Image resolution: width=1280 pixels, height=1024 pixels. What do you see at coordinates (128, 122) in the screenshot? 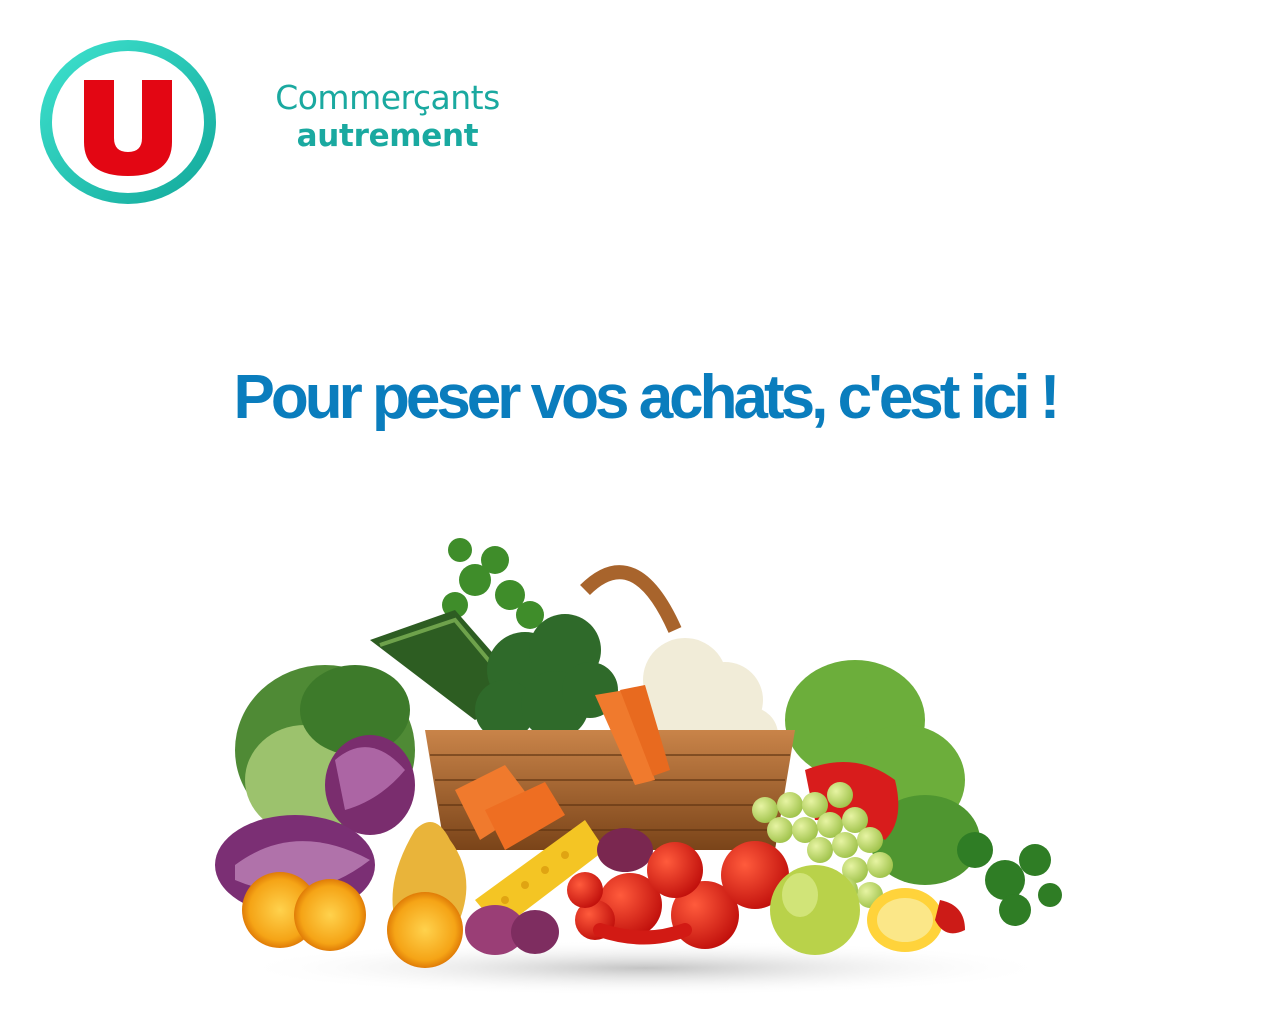
I see `u-logo-icon` at bounding box center [128, 122].